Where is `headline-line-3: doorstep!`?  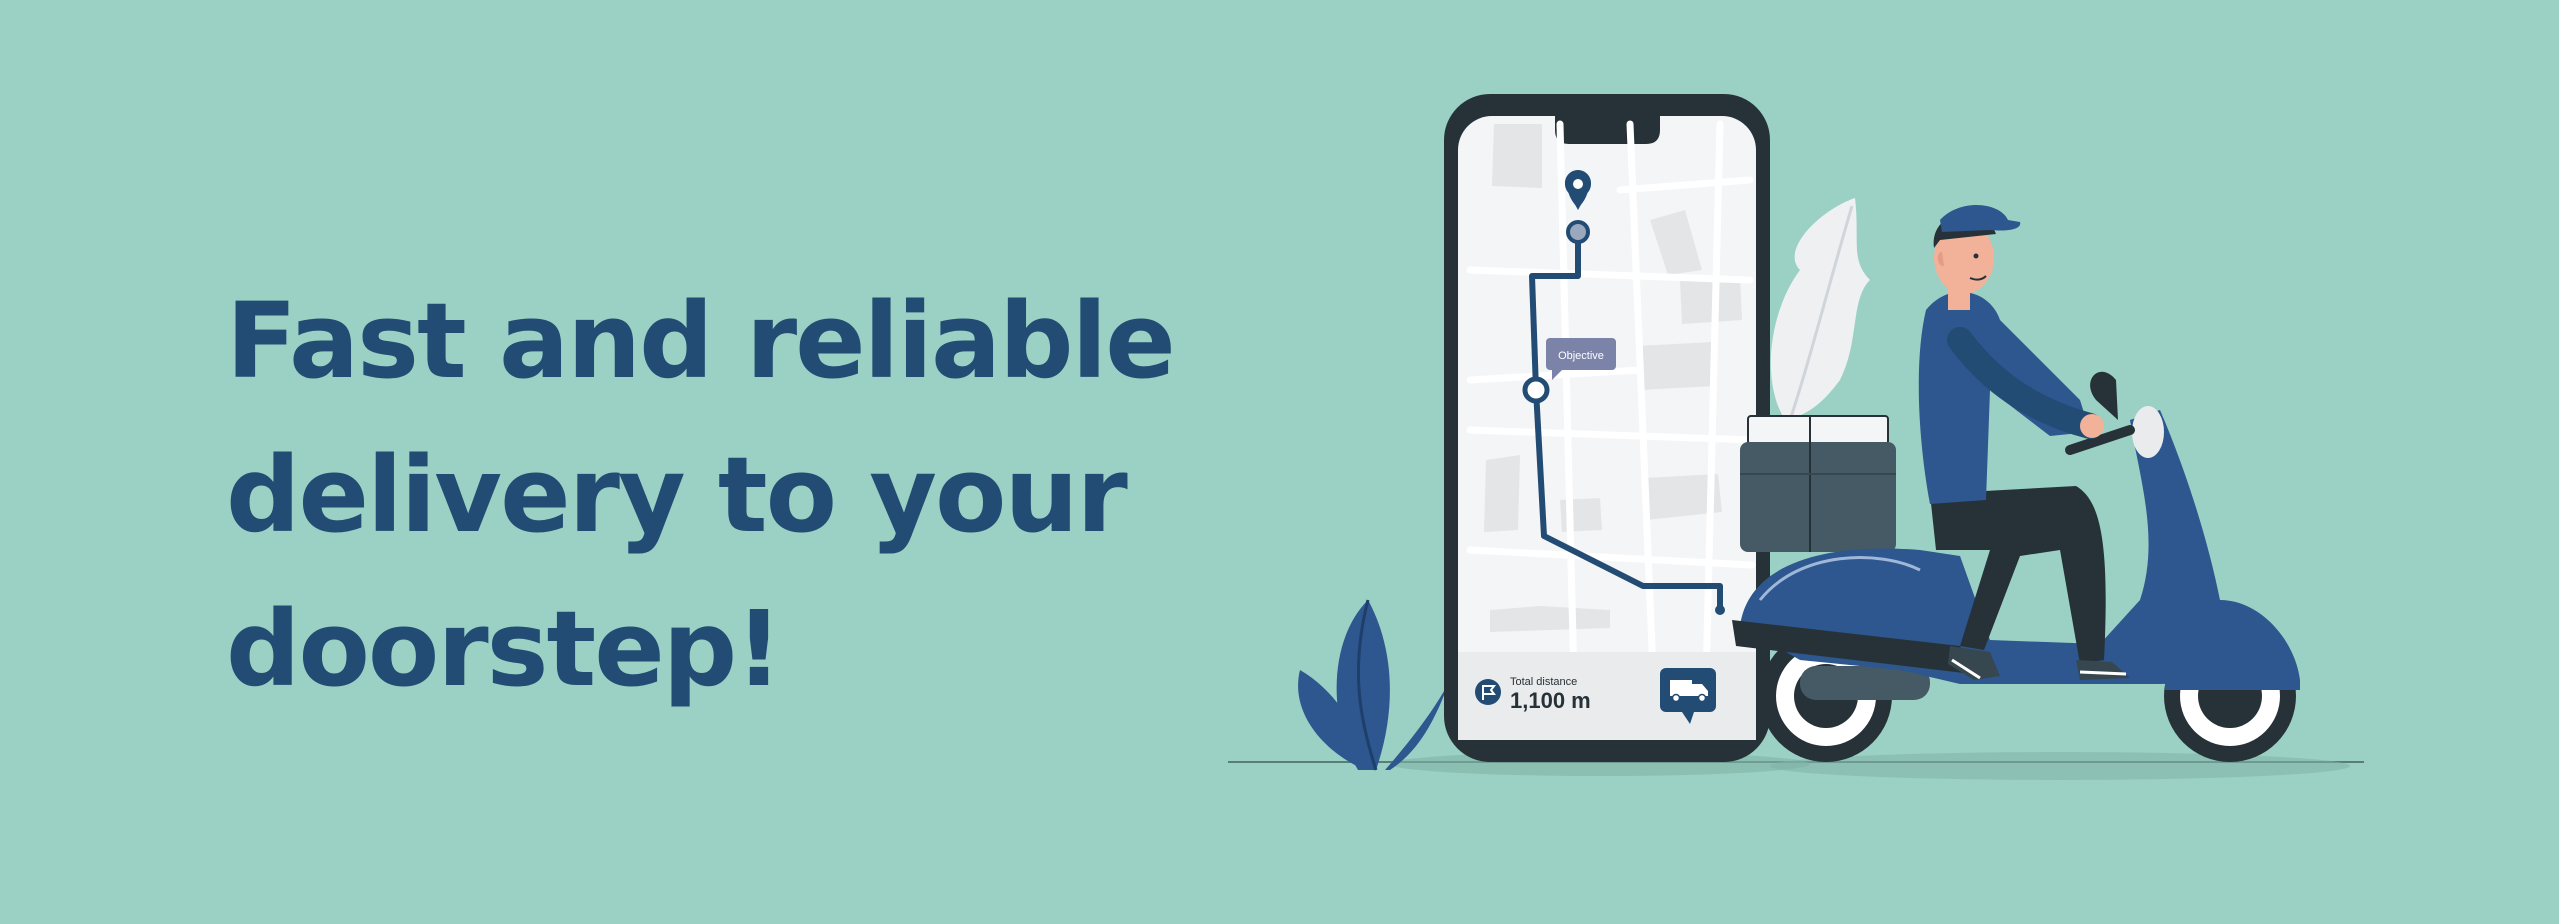 headline-line-3: doorstep! is located at coordinates (504, 649).